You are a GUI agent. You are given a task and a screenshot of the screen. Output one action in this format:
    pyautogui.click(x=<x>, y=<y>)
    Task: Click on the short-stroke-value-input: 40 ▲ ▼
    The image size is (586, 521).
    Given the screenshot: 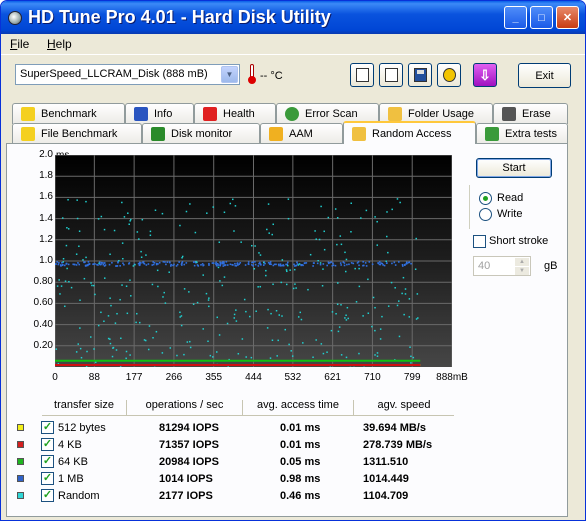 What is the action you would take?
    pyautogui.click(x=502, y=266)
    